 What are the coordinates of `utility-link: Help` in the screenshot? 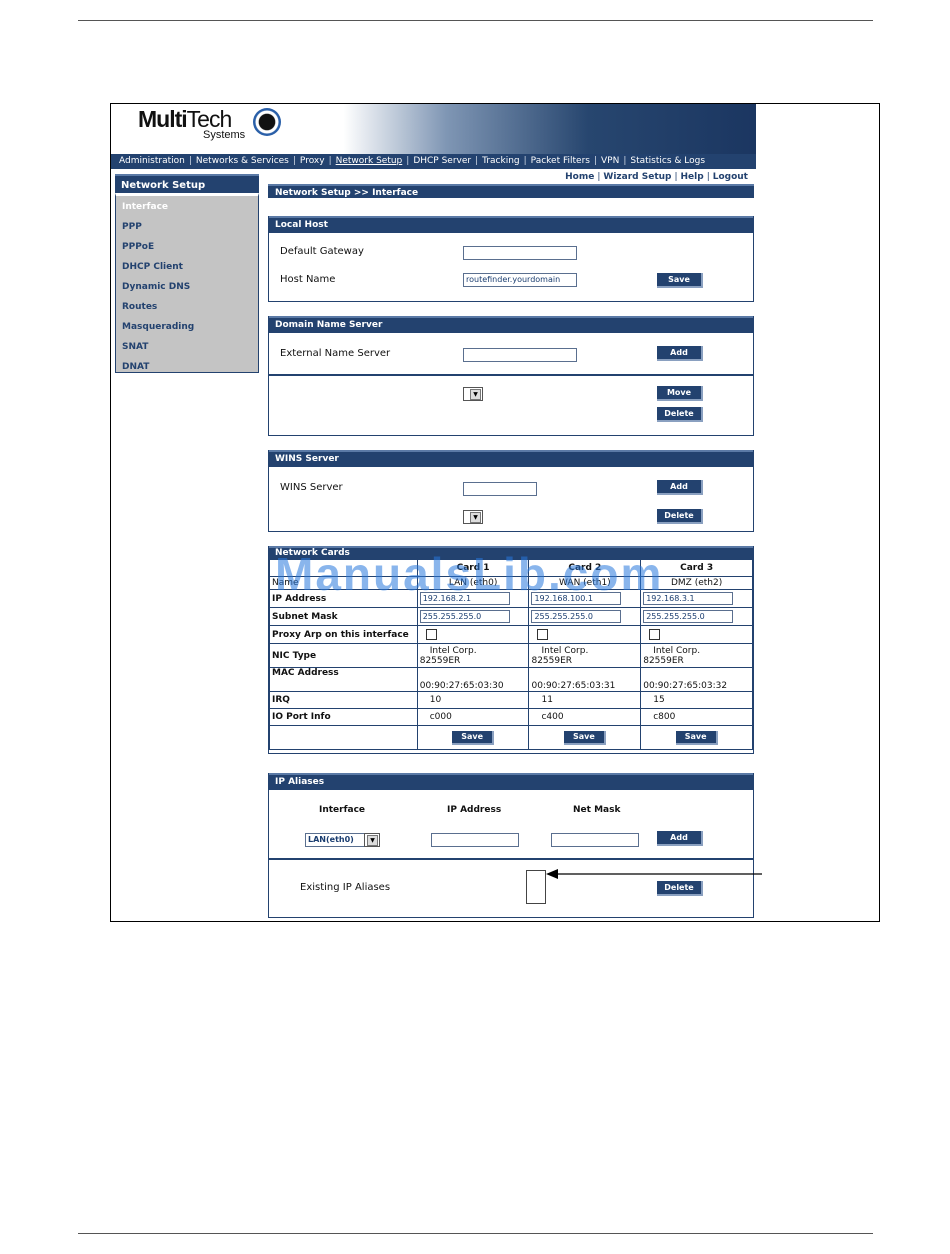 It's located at (692, 177).